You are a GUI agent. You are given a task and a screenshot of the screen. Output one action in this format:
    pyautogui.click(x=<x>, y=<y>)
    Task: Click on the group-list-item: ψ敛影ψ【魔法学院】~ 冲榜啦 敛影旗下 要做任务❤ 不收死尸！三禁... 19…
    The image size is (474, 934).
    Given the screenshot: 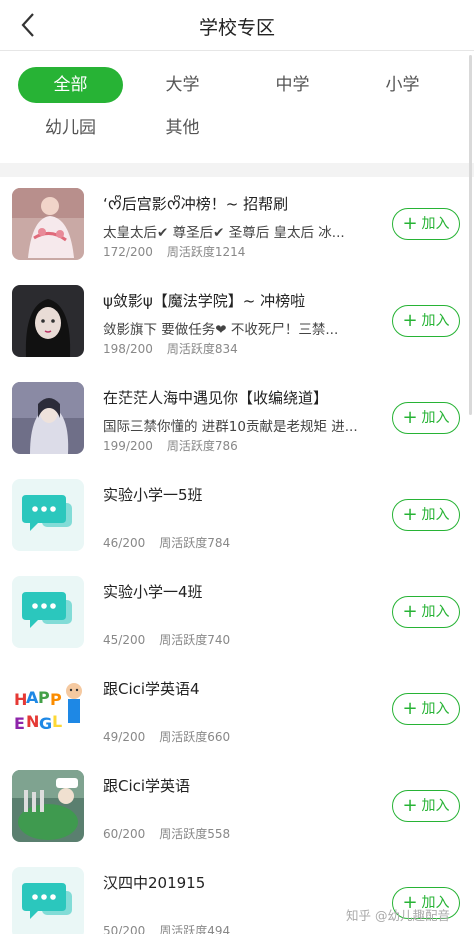 What is the action you would take?
    pyautogui.click(x=237, y=322)
    